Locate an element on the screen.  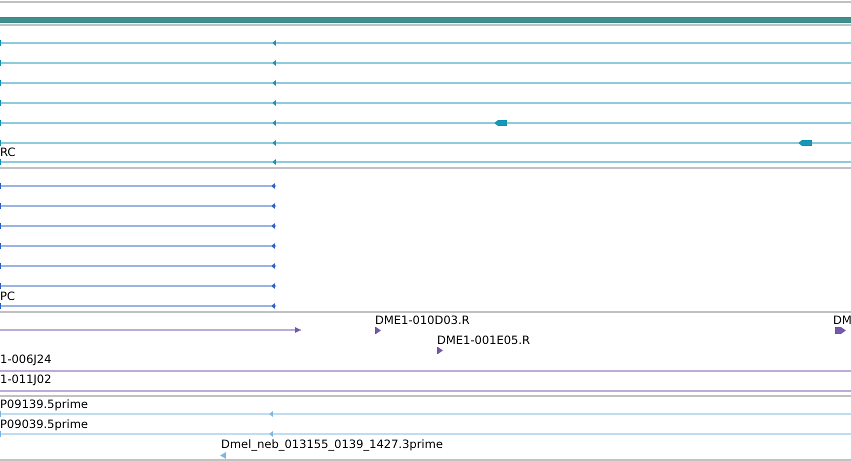
feature-label: 1-006J24 is located at coordinates (26, 359).